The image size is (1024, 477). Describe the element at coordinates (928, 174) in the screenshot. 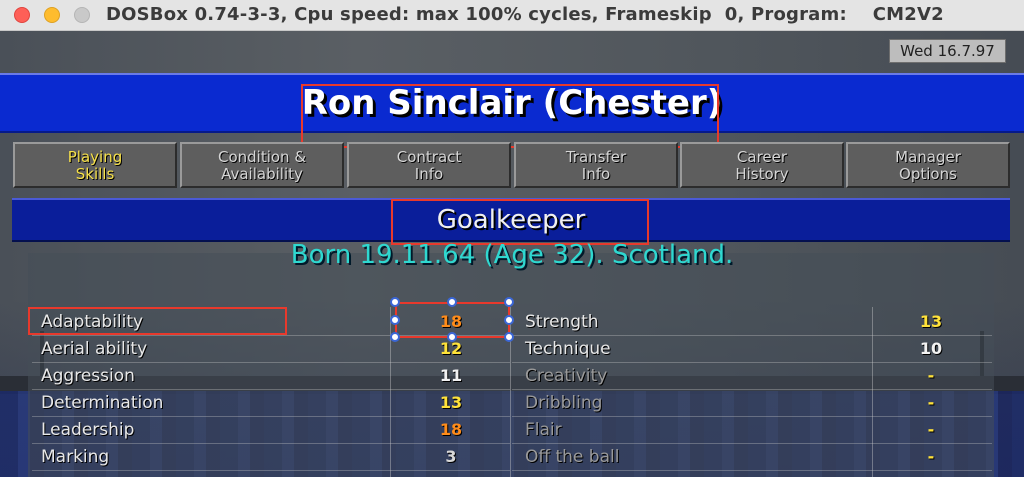

I see `tab-label: Options` at that location.